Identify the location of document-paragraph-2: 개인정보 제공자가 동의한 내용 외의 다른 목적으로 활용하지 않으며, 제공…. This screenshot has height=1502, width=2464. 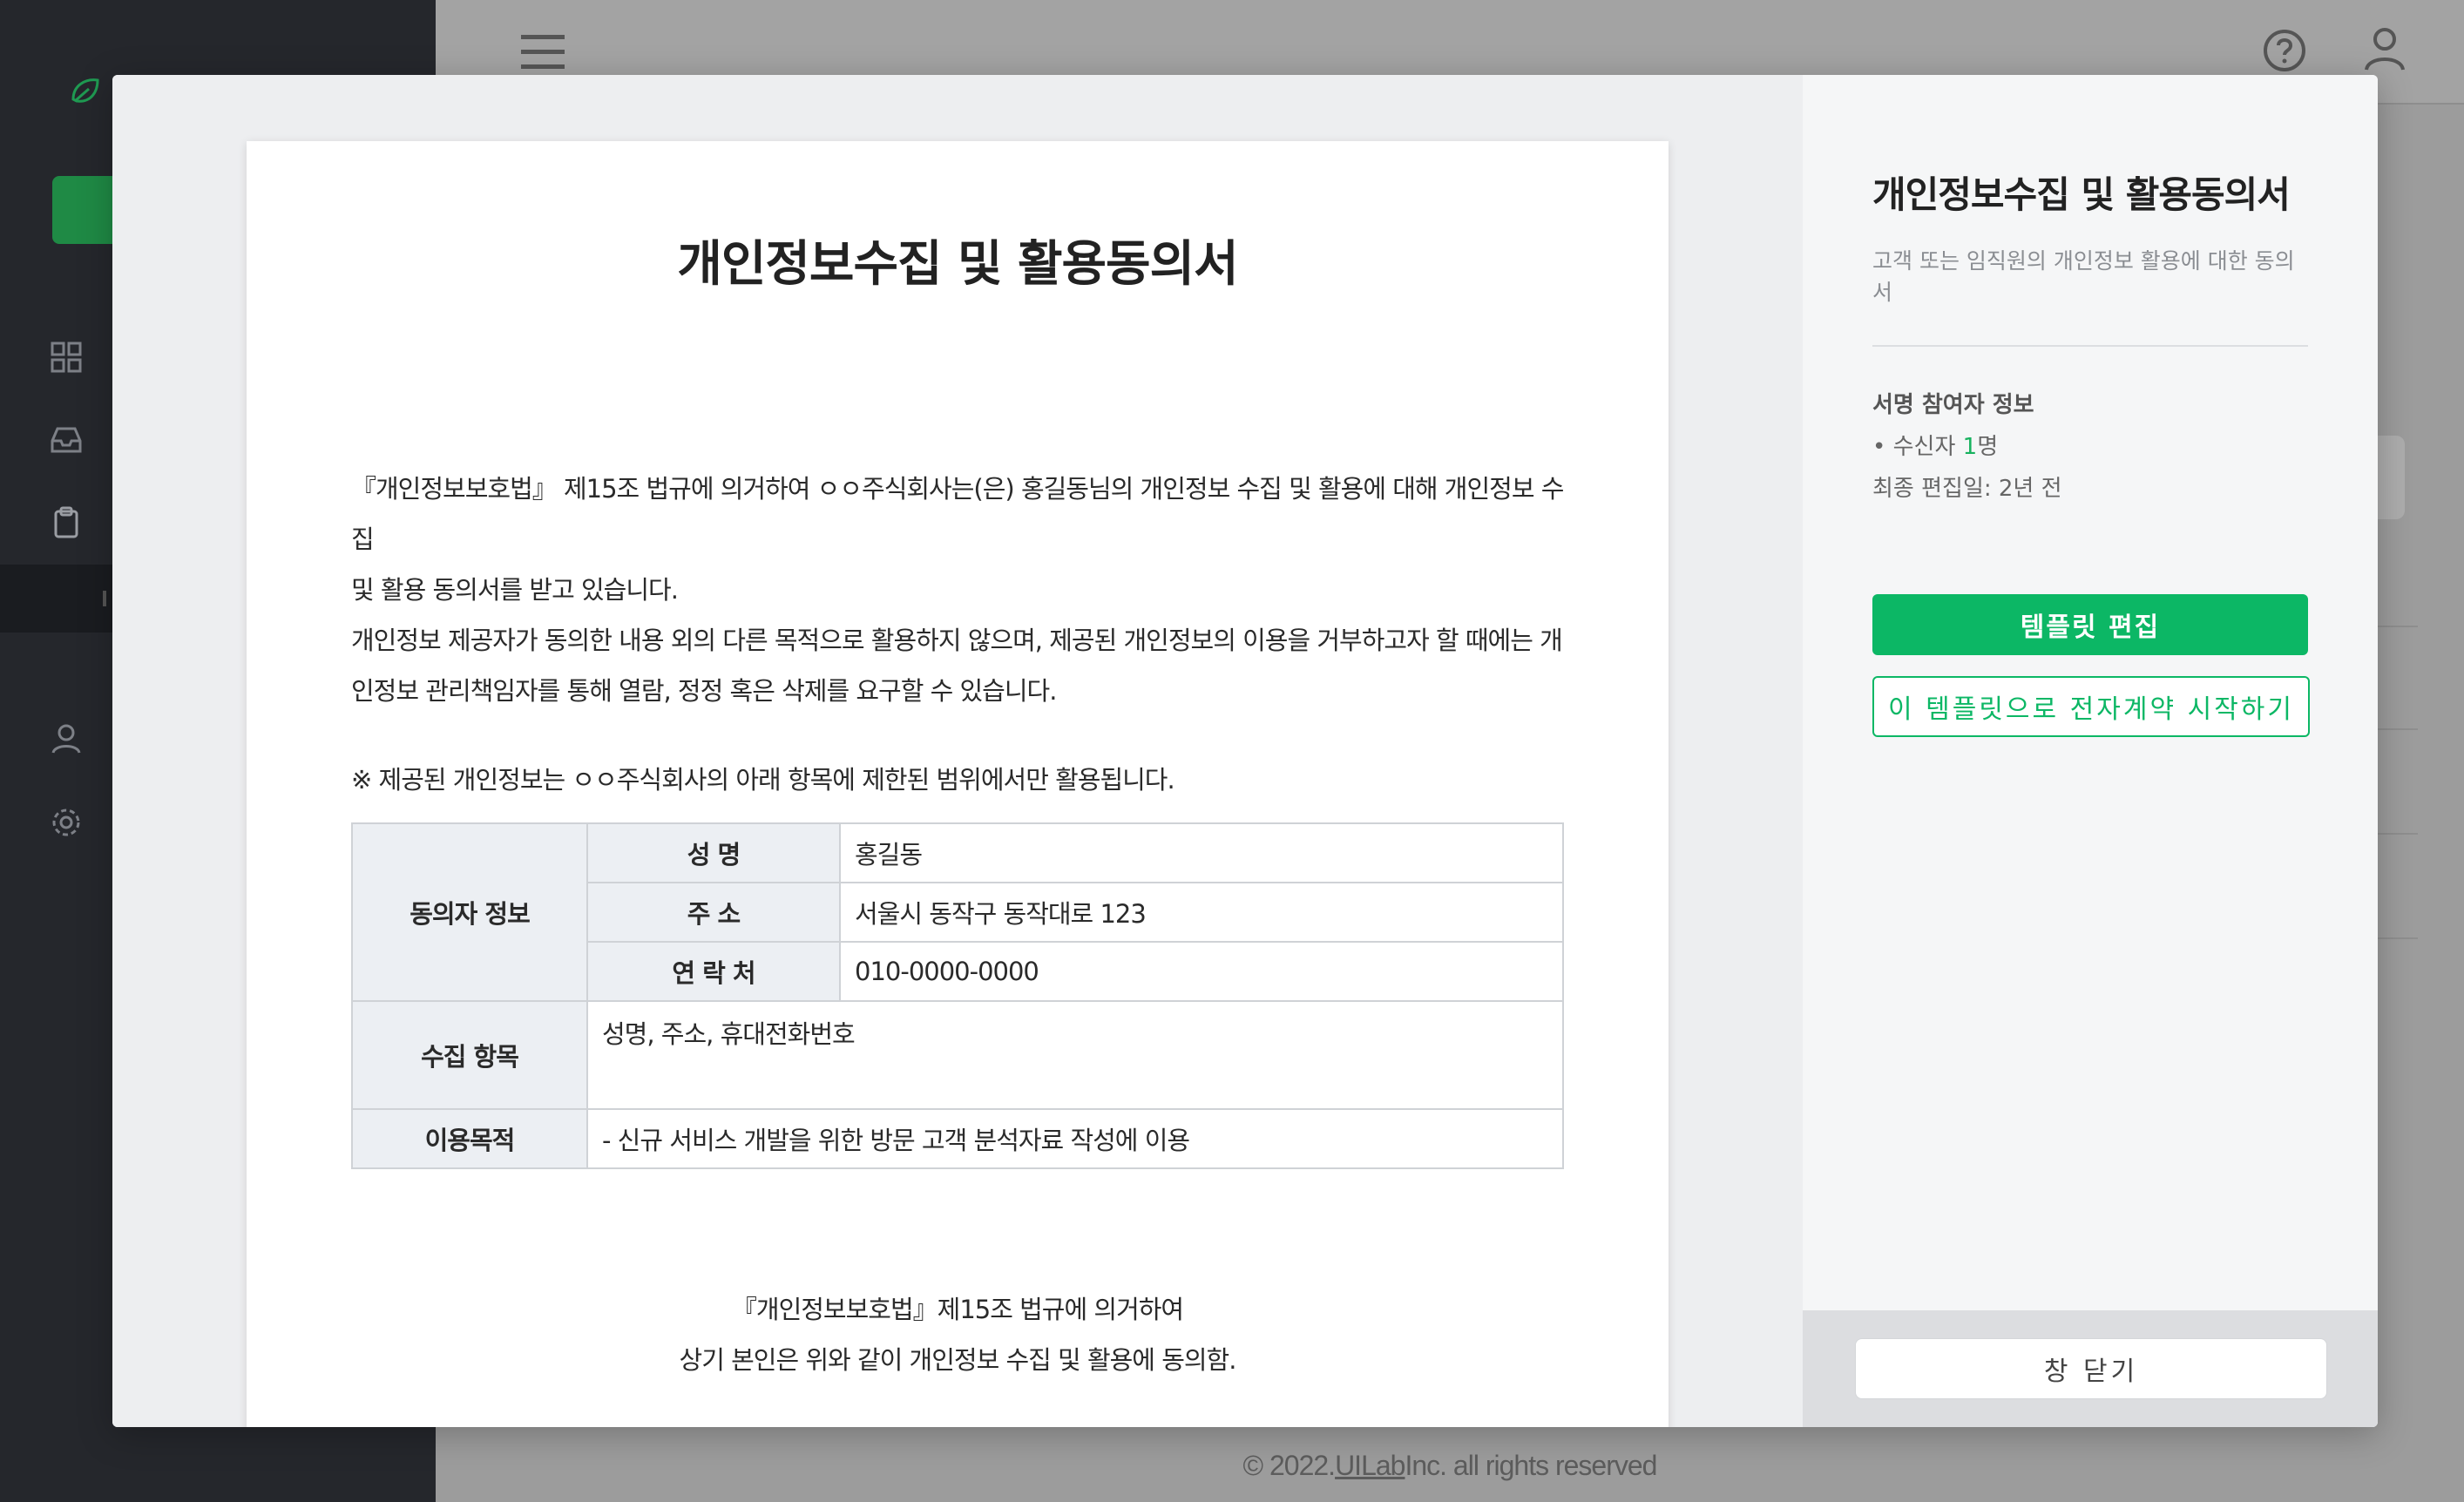
(961, 665).